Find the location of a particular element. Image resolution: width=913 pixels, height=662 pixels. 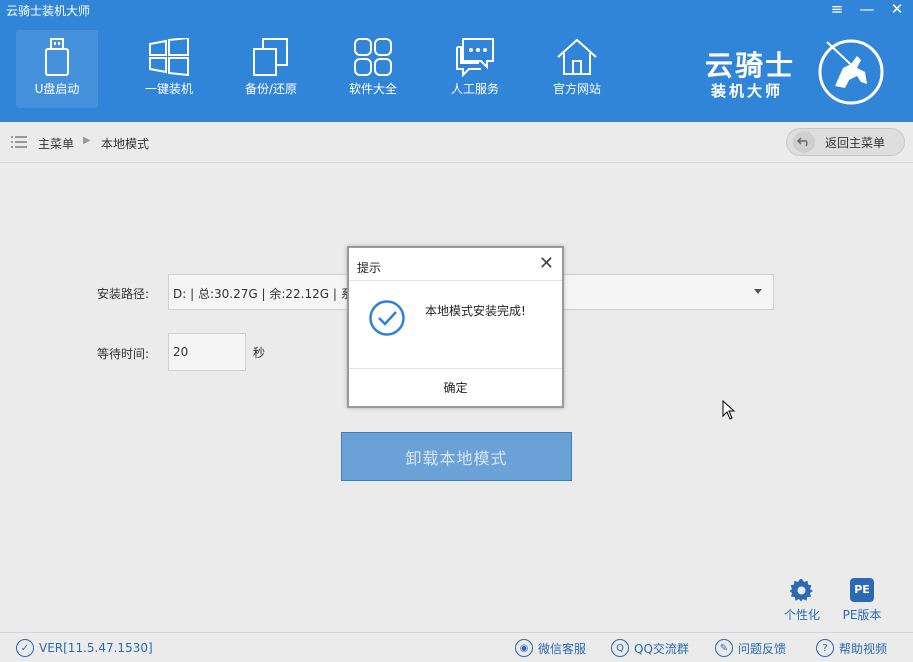

nav-usb-boot: U盘启动 is located at coordinates (57, 69).